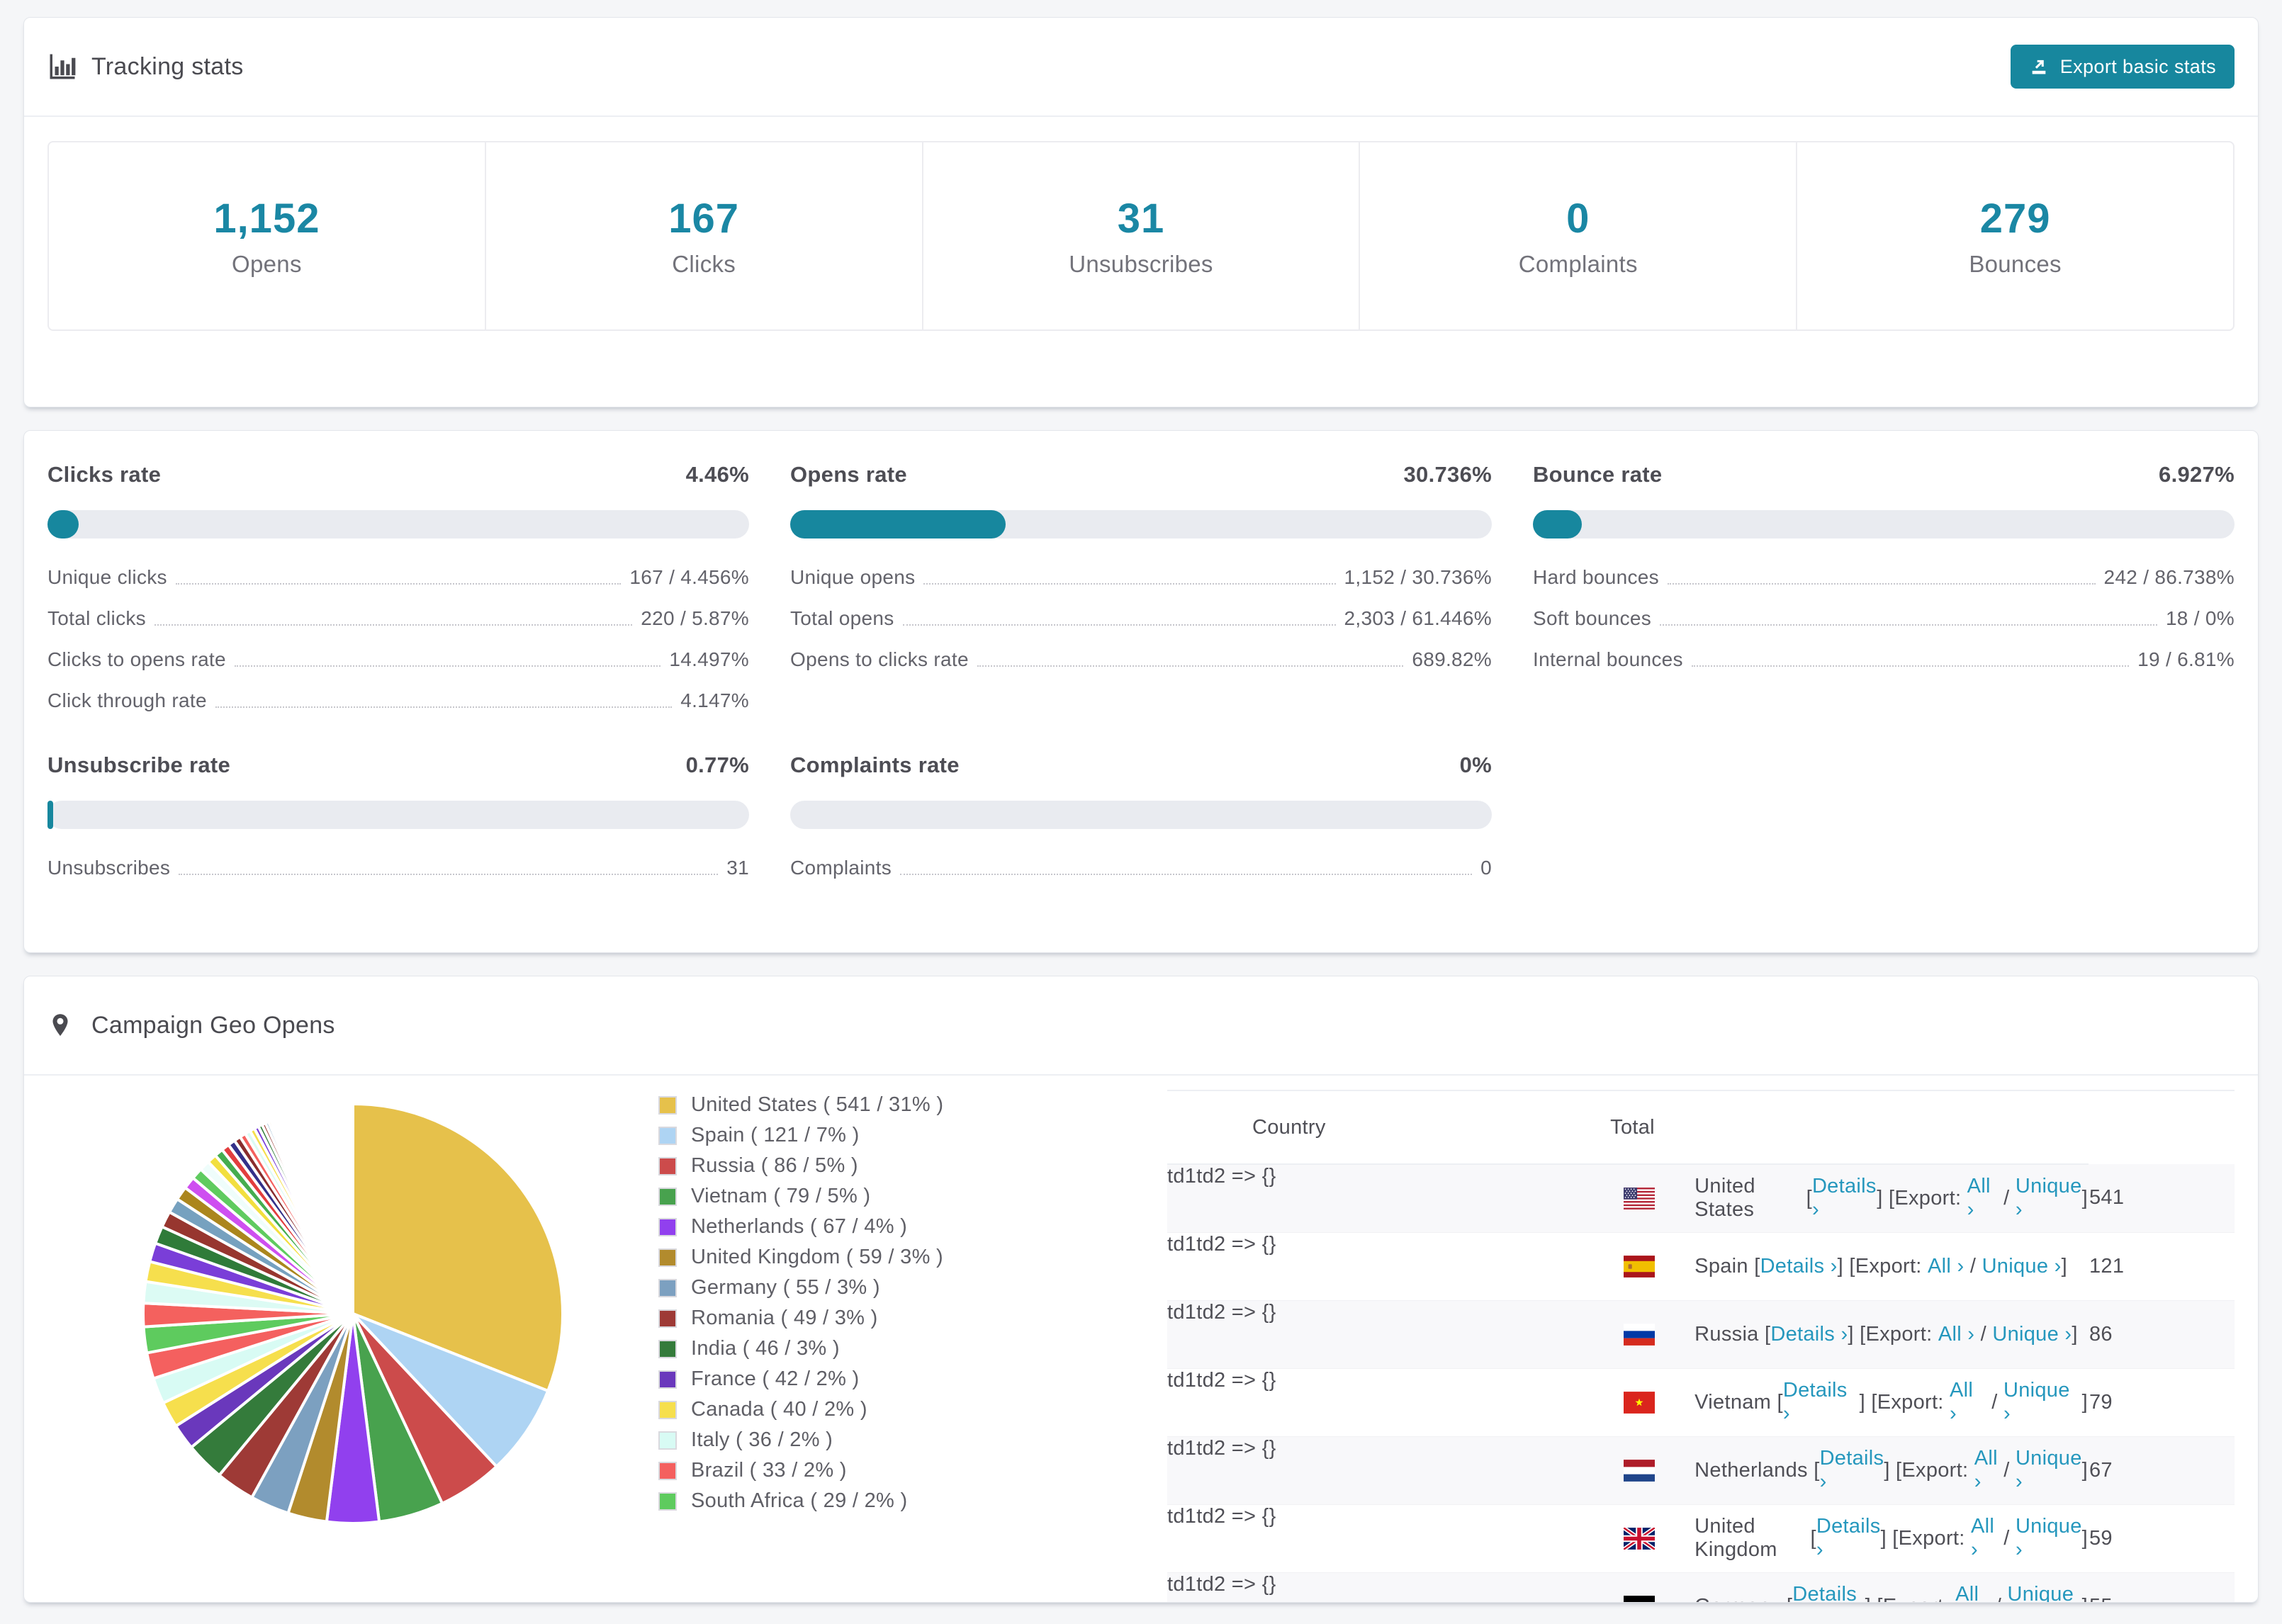 This screenshot has width=2282, height=1624. What do you see at coordinates (800, 1501) in the screenshot?
I see `legend-label: South Africa ( 29 / 2% )` at bounding box center [800, 1501].